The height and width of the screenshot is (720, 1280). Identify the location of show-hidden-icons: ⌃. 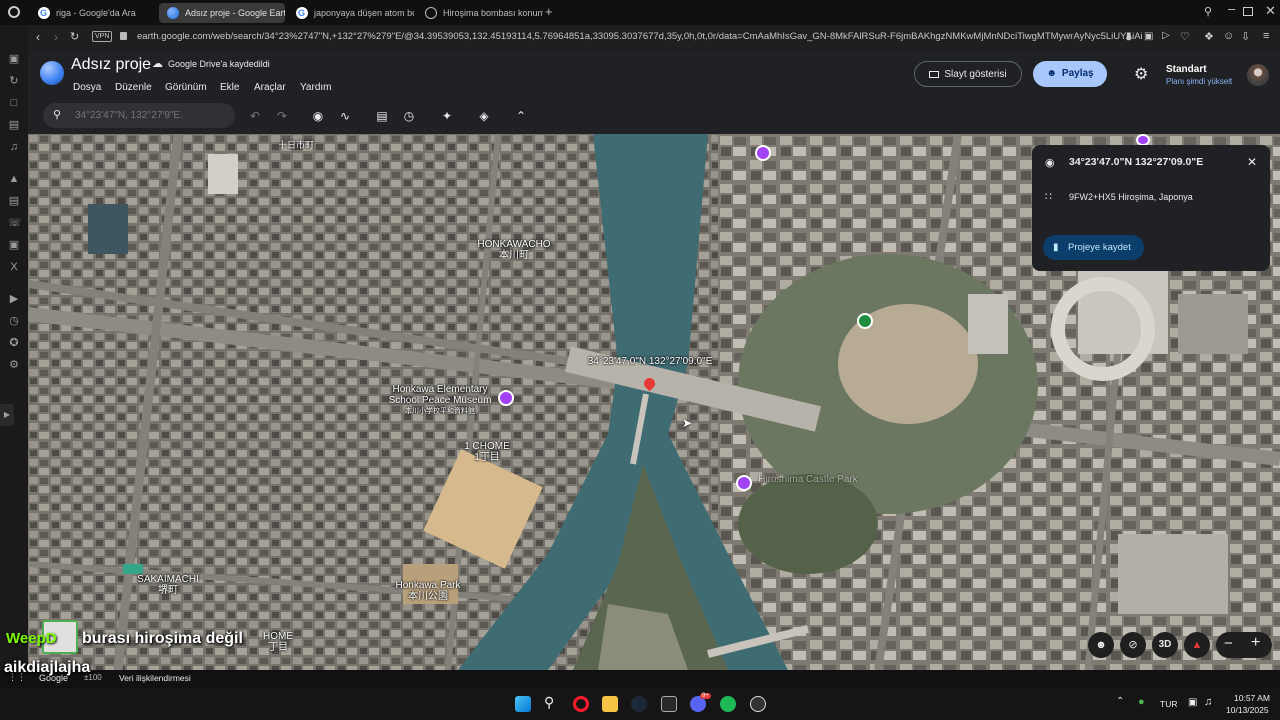
(1120, 701).